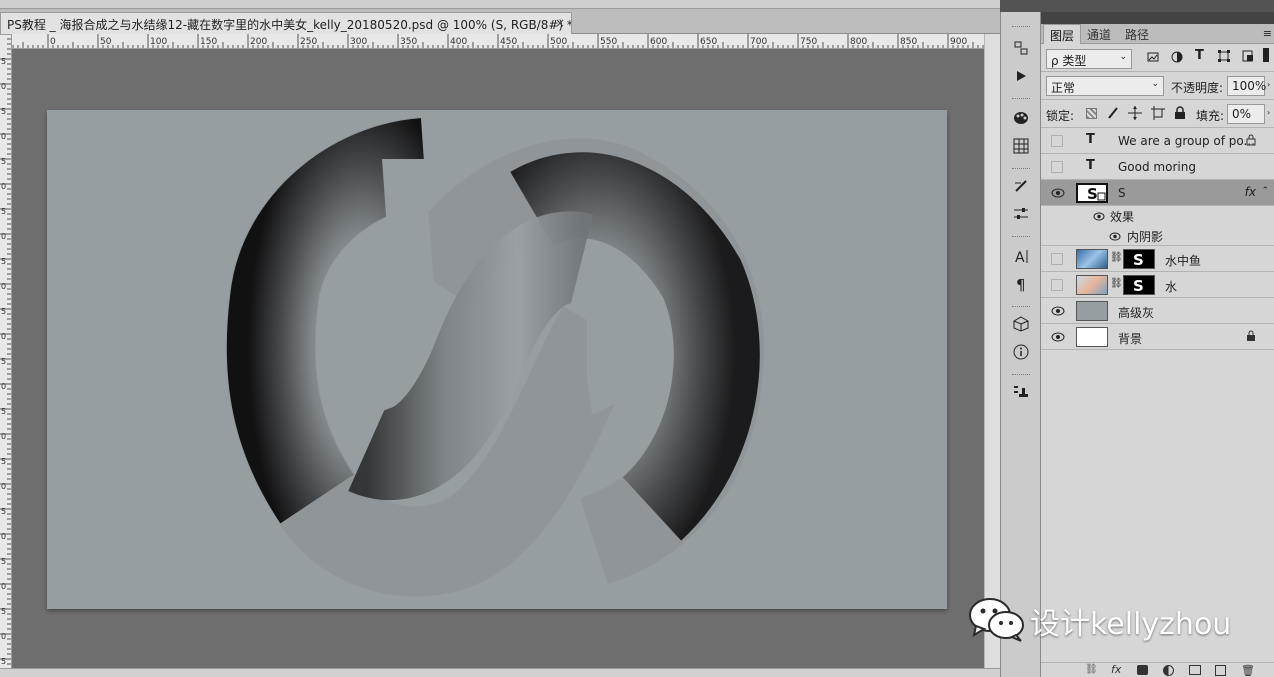  What do you see at coordinates (1265, 191) in the screenshot?
I see `chevron-up-icon: ⌃` at bounding box center [1265, 191].